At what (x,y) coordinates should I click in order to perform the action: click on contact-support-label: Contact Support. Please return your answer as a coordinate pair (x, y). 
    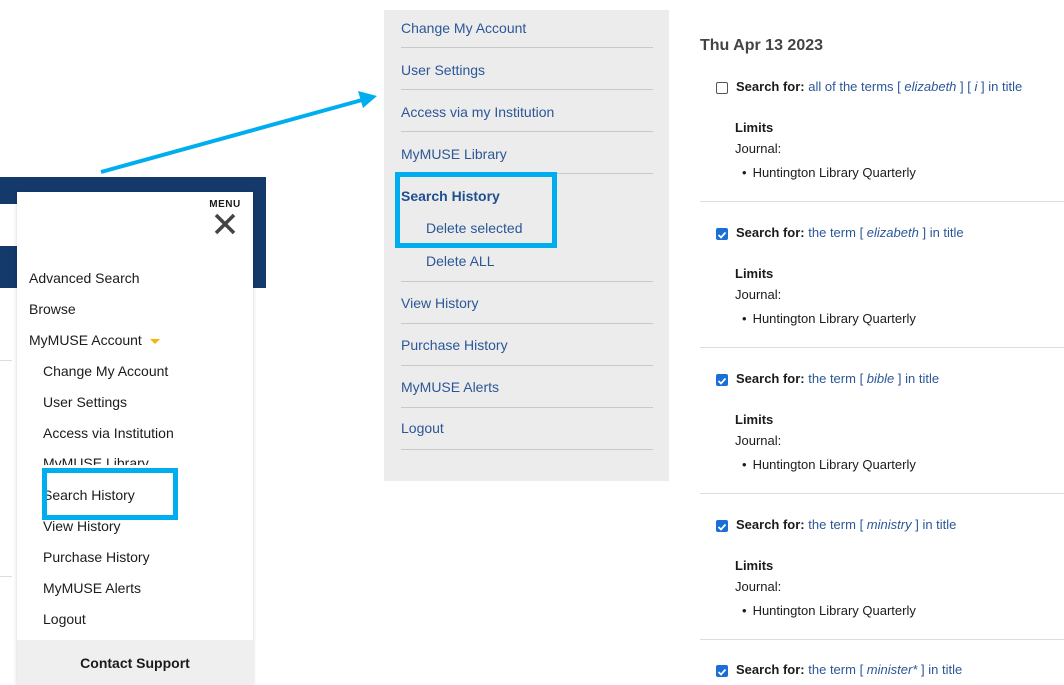
    Looking at the image, I should click on (135, 662).